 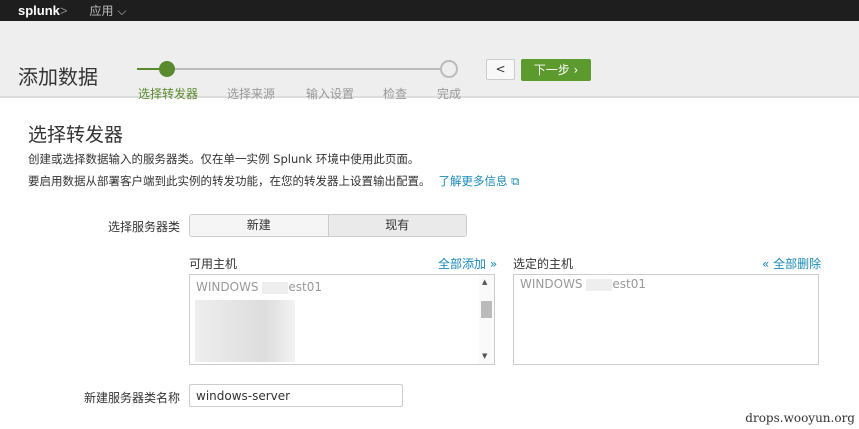 What do you see at coordinates (484, 282) in the screenshot?
I see `scroll-up-icon: ▲` at bounding box center [484, 282].